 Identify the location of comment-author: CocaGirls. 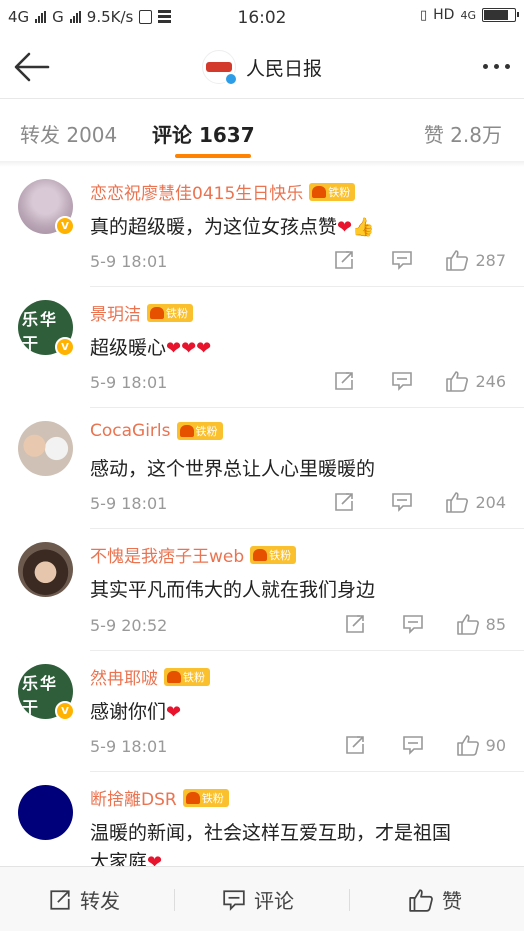
(130, 431).